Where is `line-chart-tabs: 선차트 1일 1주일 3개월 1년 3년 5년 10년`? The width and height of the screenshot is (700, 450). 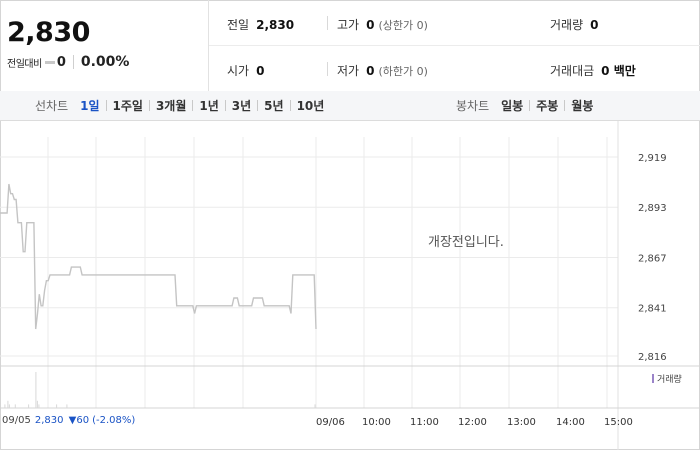
line-chart-tabs: 선차트 1일 1주일 3개월 1년 3년 5년 10년 is located at coordinates (179, 105).